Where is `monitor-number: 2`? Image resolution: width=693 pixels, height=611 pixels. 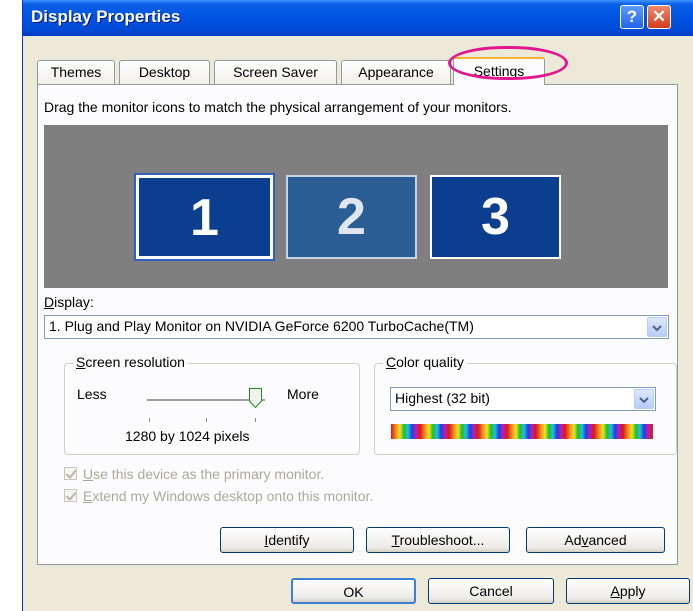
monitor-number: 2 is located at coordinates (351, 217).